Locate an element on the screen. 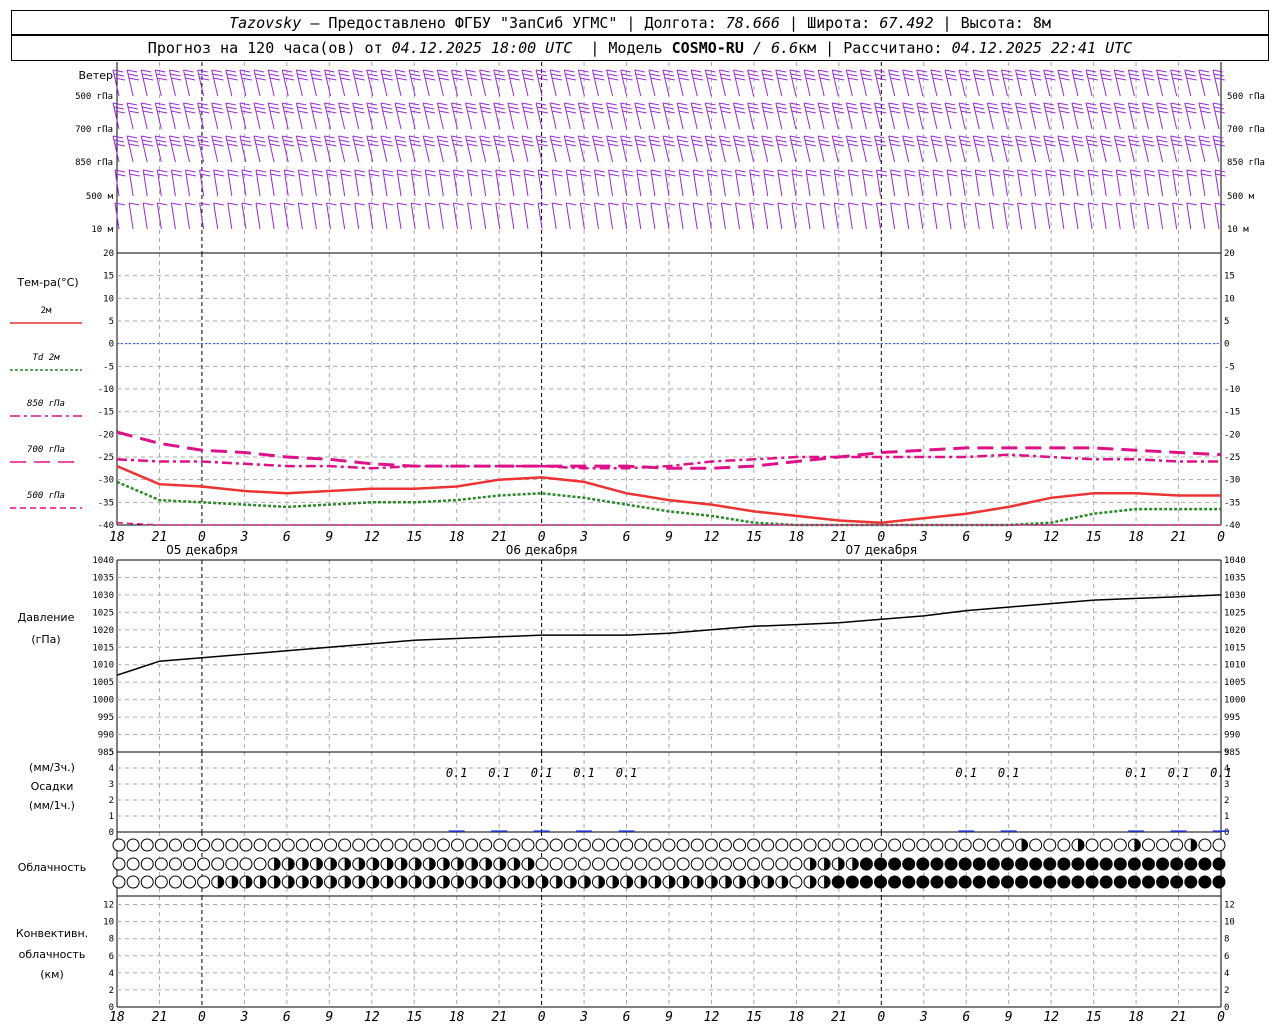 This screenshot has height=1024, width=1280. time-label-mid: 15 is located at coordinates (1094, 537).